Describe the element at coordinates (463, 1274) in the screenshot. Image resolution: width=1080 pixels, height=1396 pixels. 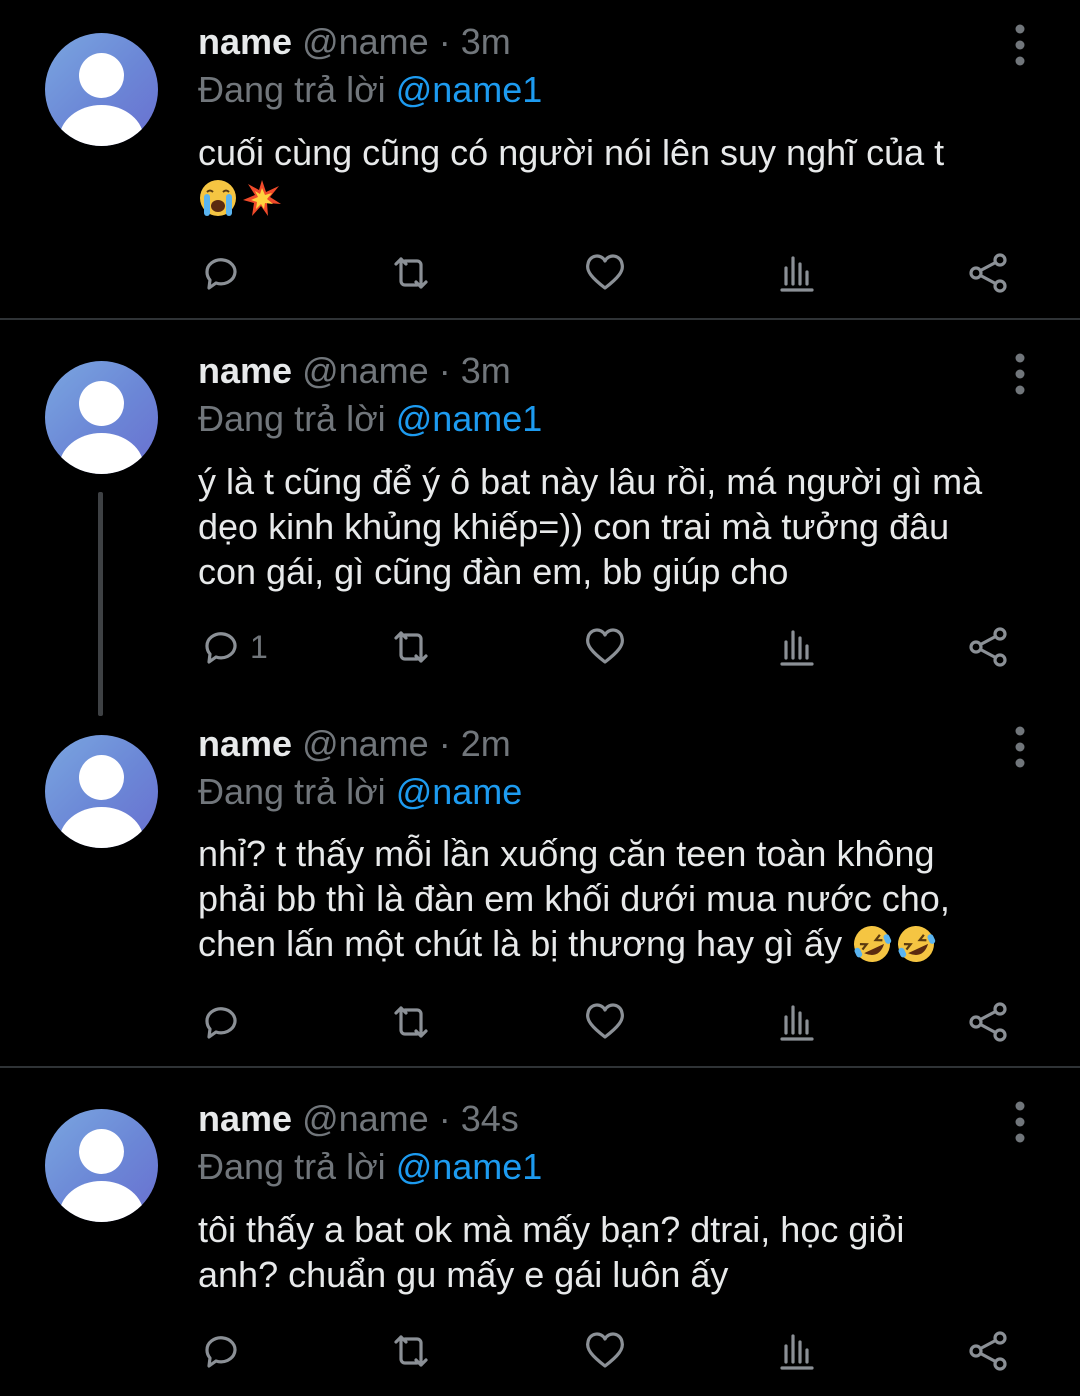
I see `tweet-text-line: anh? chuẩn gu mấy e gái luôn ấy` at that location.